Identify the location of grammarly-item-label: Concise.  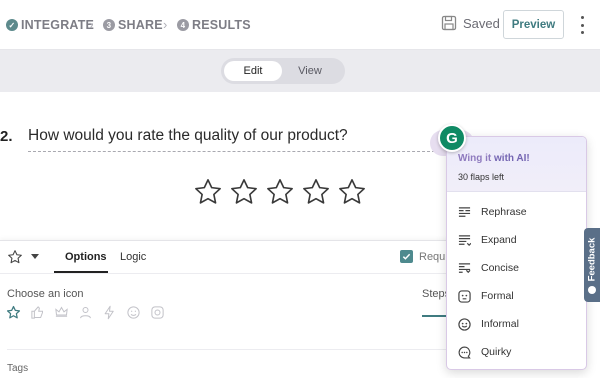
(500, 268).